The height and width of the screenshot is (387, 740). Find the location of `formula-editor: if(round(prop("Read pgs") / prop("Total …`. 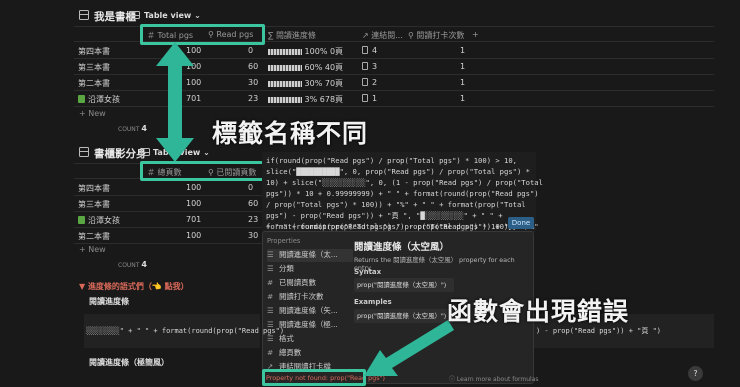

formula-editor: if(round(prop("Read pgs") / prop("Total … is located at coordinates (402, 192).